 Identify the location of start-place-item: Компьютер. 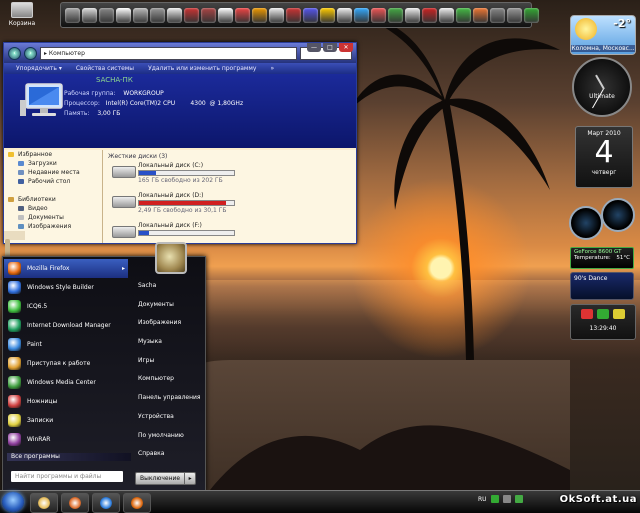
(169, 379).